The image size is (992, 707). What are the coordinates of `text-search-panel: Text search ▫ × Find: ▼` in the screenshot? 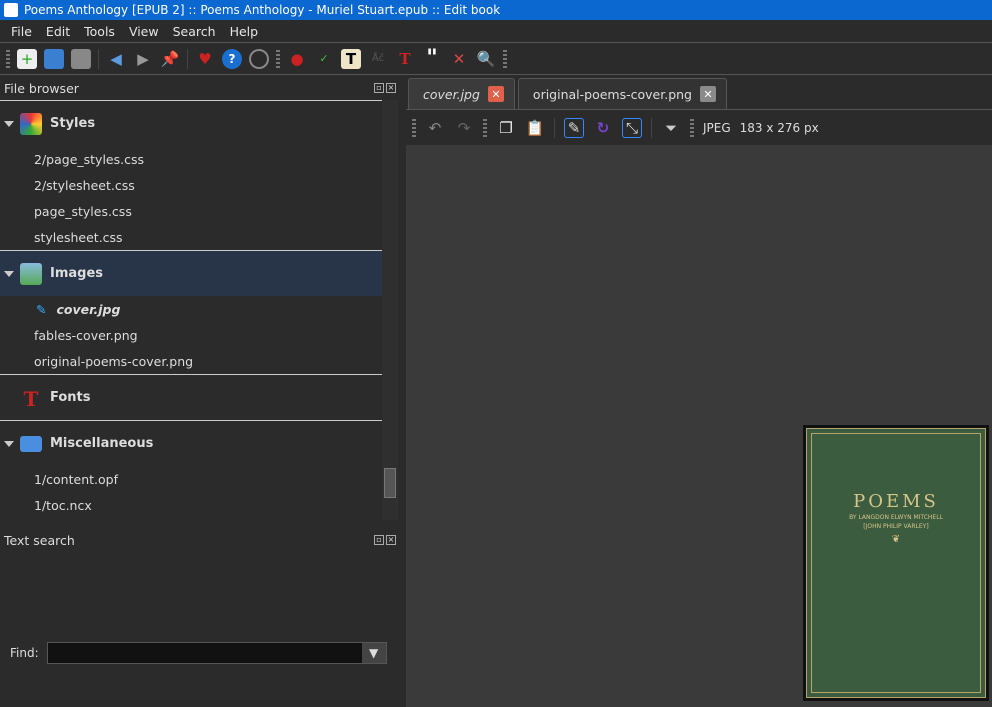 It's located at (200, 618).